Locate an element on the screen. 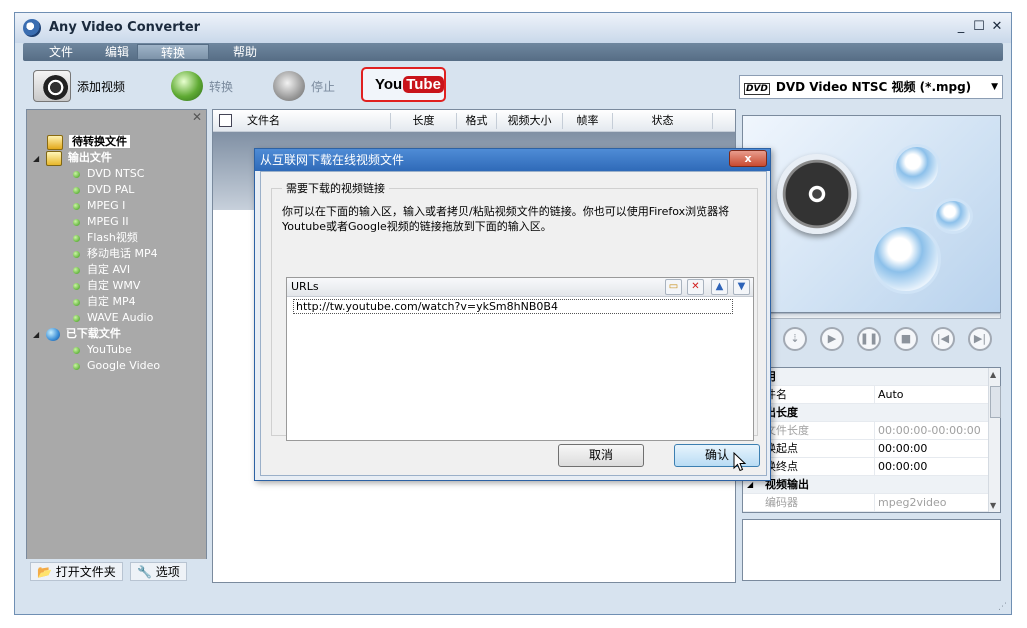  volume-icon: ⇣ is located at coordinates (795, 339).